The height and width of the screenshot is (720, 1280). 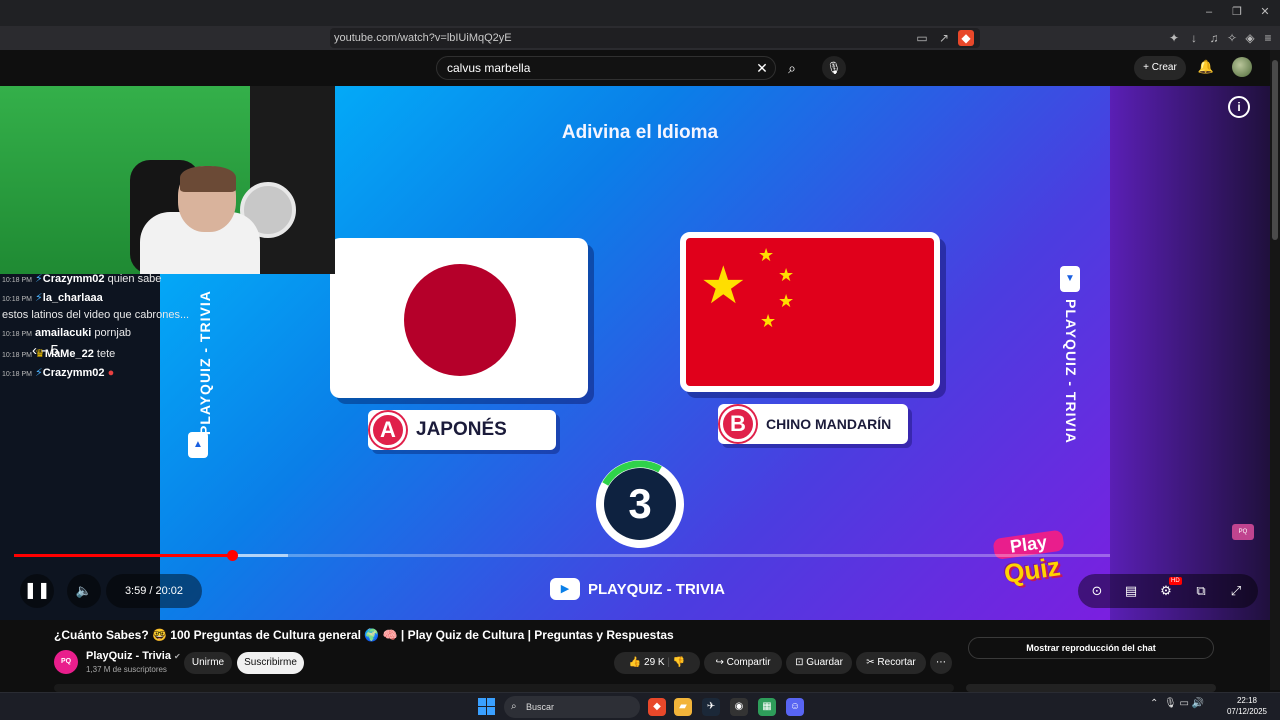 What do you see at coordinates (1247, 706) in the screenshot?
I see `taskbar-clock: 22:18 07/12/2025` at bounding box center [1247, 706].